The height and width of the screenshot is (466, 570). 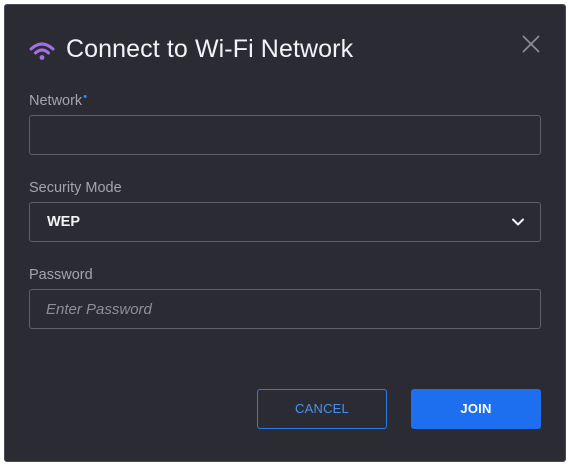 I want to click on join-button: JOIN, so click(x=476, y=409).